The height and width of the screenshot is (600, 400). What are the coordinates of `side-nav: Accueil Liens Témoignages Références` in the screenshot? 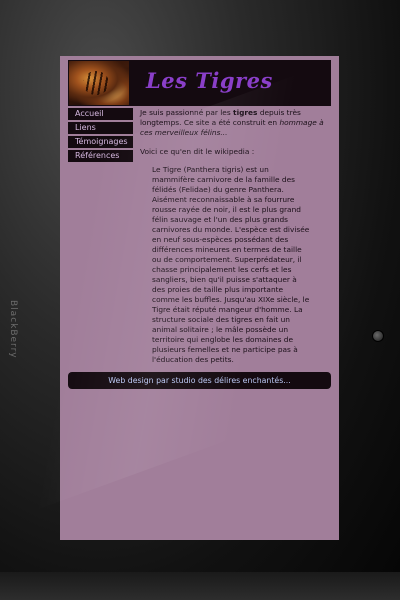 It's located at (100, 136).